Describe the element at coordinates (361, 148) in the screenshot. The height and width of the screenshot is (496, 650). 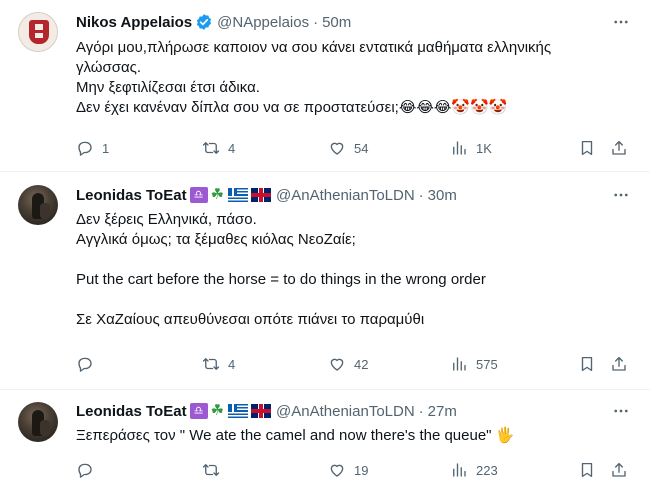
I see `like-count: 54` at that location.